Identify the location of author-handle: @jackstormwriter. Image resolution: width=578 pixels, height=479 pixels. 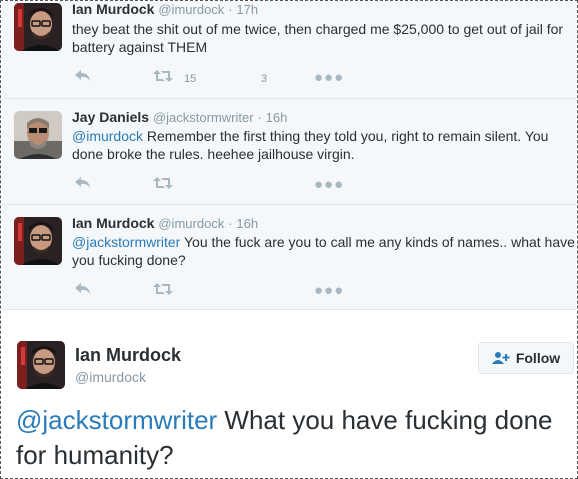
(203, 117).